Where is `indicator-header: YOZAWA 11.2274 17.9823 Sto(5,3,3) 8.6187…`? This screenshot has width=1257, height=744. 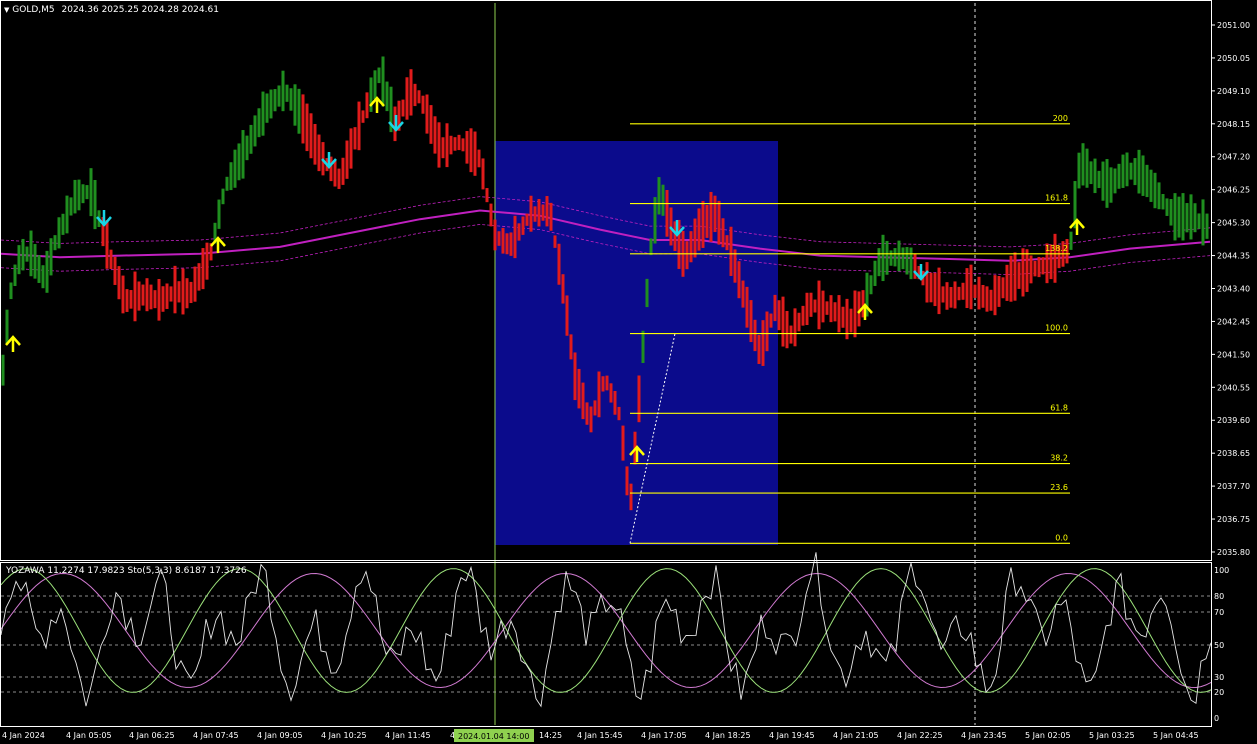
indicator-header: YOZAWA 11.2274 17.9823 Sto(5,3,3) 8.6187… is located at coordinates (126, 571).